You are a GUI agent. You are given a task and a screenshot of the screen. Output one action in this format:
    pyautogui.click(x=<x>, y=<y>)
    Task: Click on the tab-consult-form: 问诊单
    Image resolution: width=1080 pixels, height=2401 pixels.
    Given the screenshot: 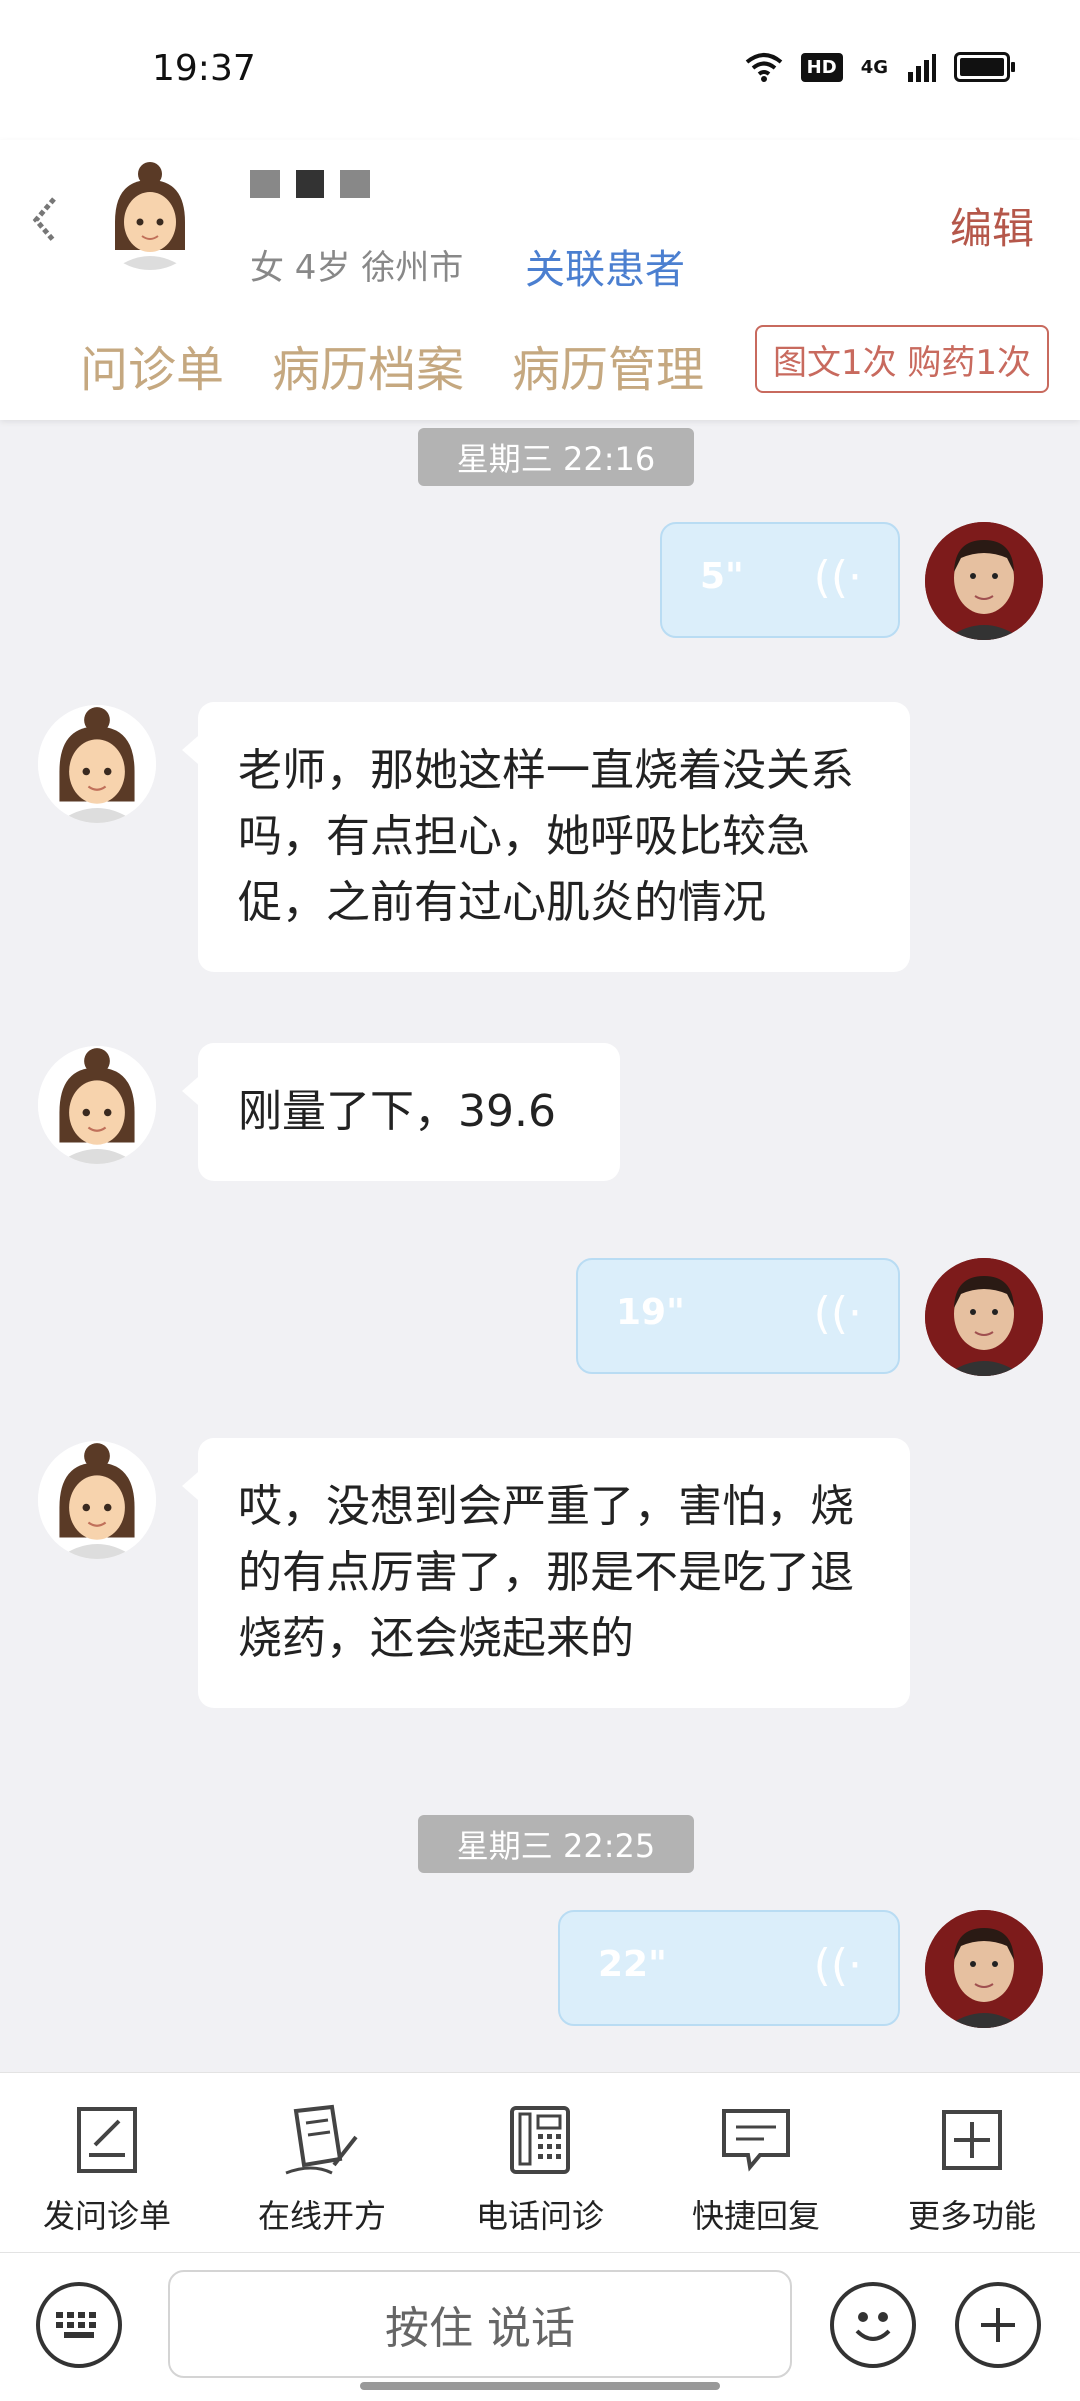 What is the action you would take?
    pyautogui.click(x=152, y=365)
    